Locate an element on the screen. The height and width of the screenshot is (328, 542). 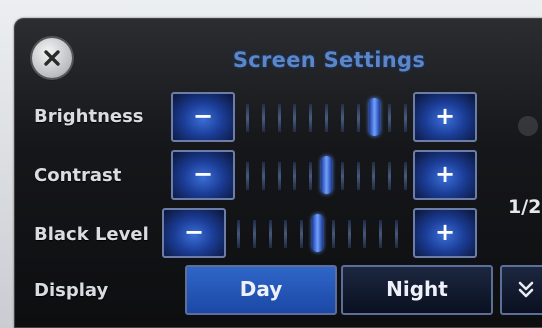
page-title: Screen Settings is located at coordinates (329, 60).